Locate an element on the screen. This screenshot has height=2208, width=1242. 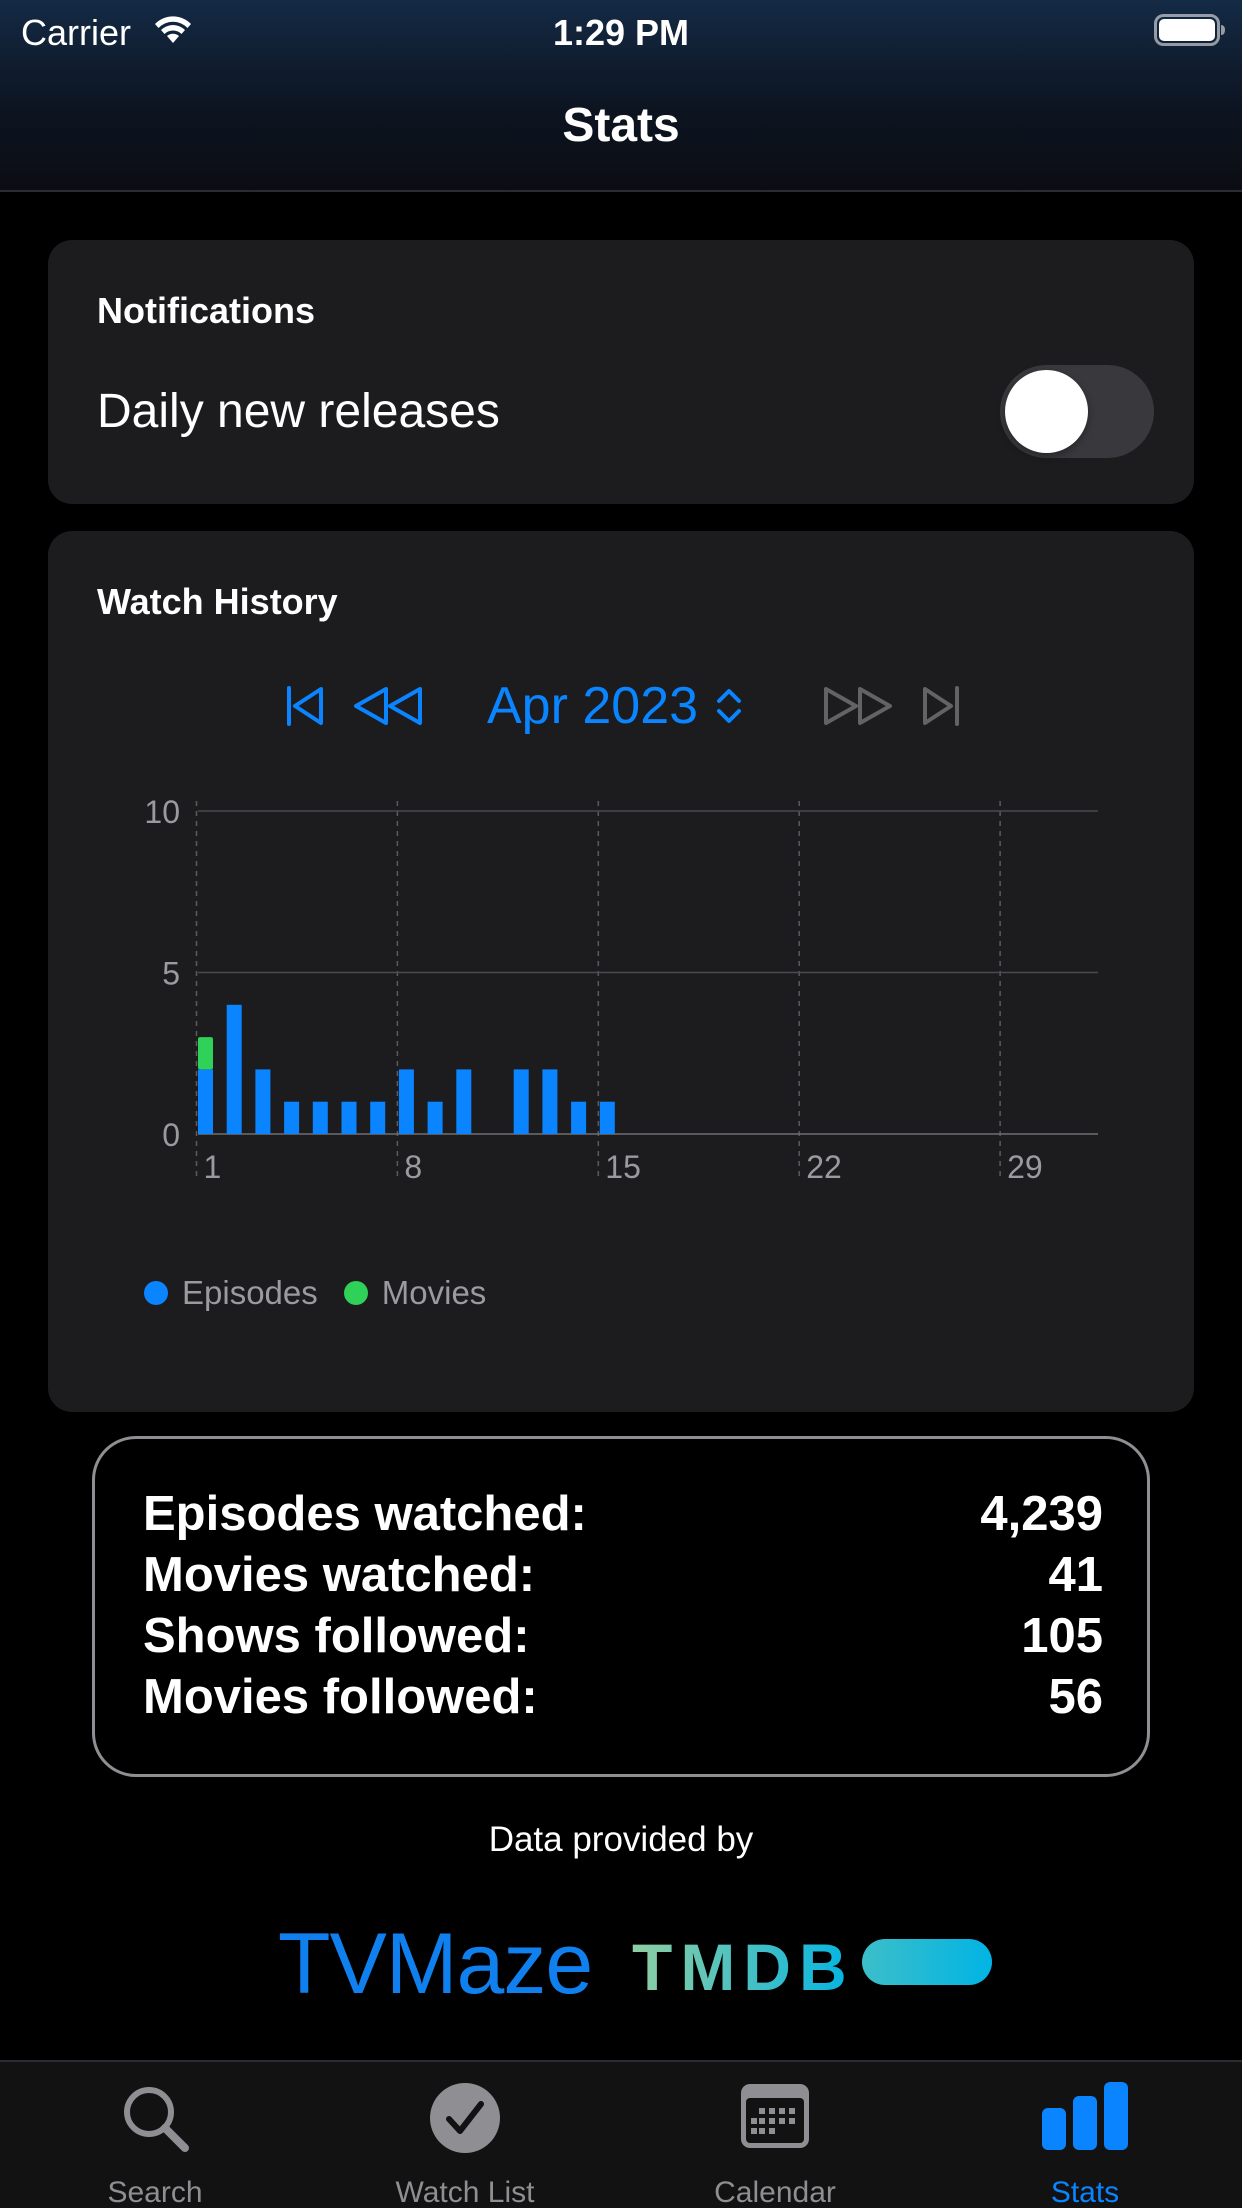
movies-watched-value: 41 is located at coordinates (1075, 1575).